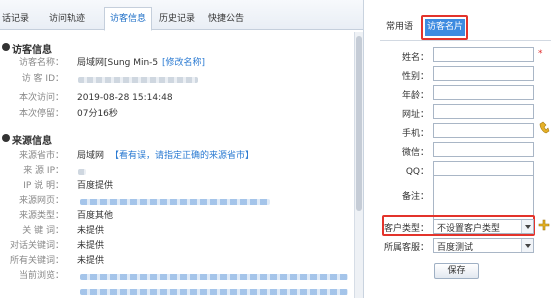 The height and width of the screenshot is (298, 551). Describe the element at coordinates (43, 186) in the screenshot. I see `field-label: IP 说 明：` at that location.